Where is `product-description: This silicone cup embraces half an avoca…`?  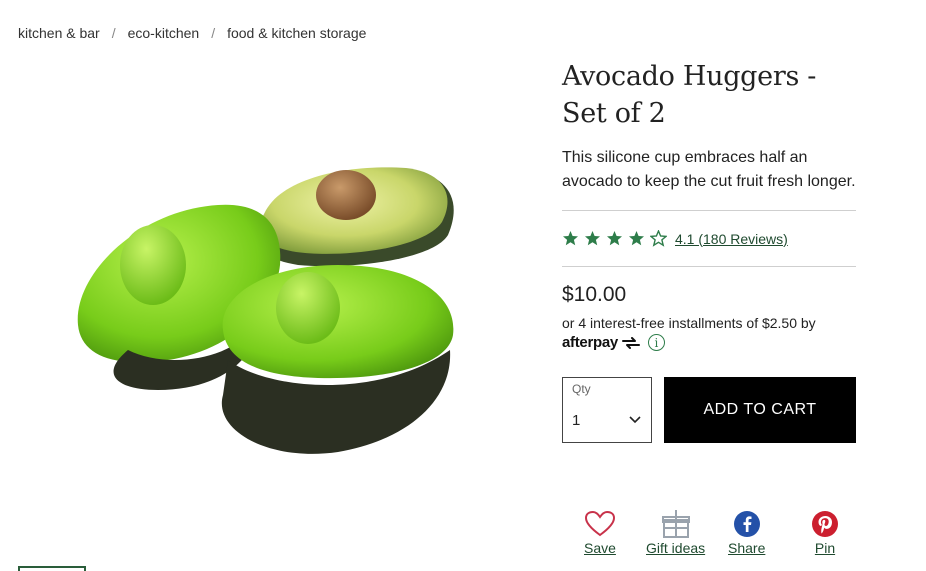 product-description: This silicone cup embraces half an avoca… is located at coordinates (709, 169).